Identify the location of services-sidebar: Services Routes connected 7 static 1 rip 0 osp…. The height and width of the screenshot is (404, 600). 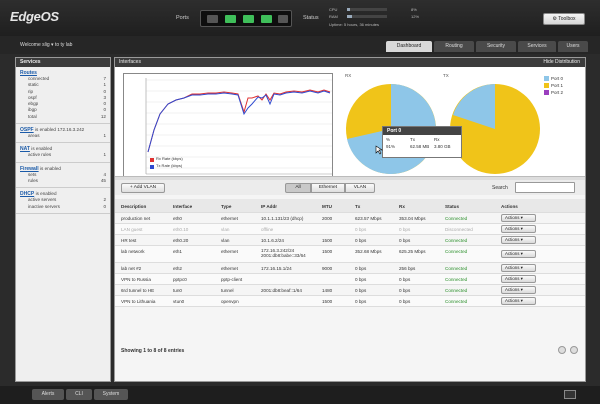
(63, 219).